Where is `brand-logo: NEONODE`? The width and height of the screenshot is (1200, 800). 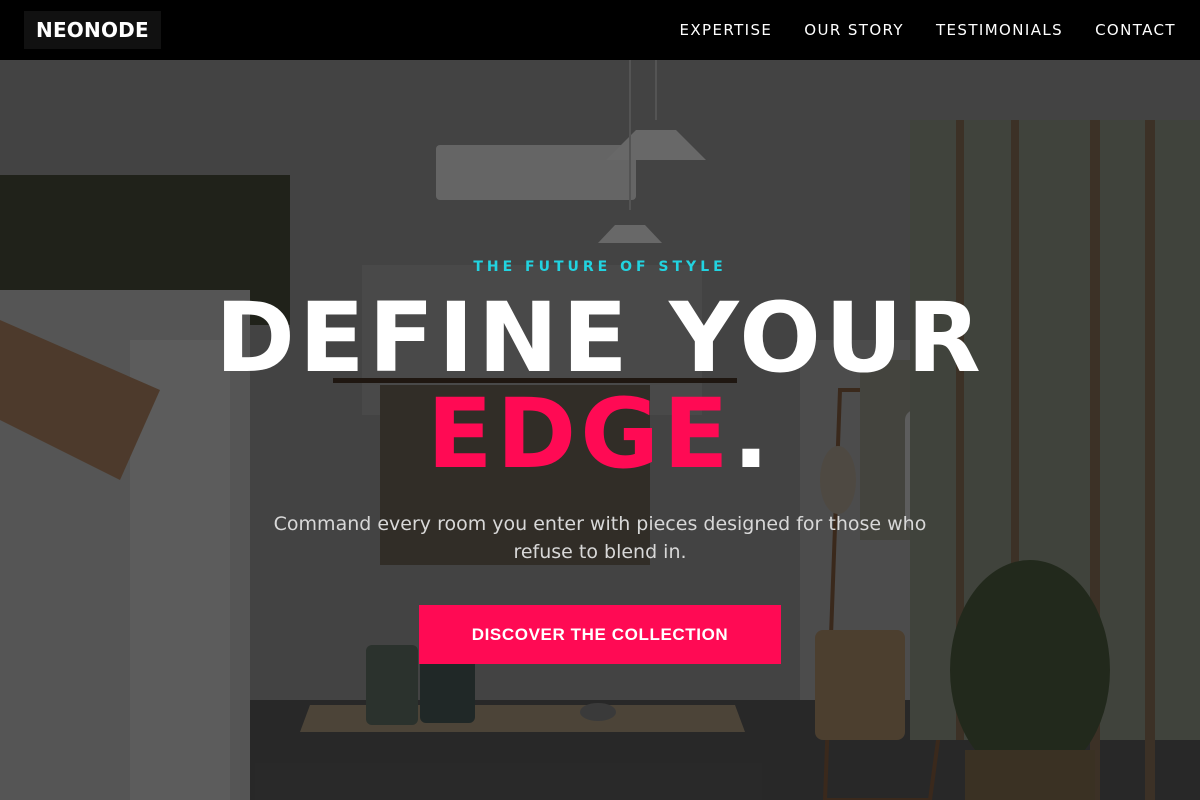
brand-logo: NEONODE is located at coordinates (92, 30).